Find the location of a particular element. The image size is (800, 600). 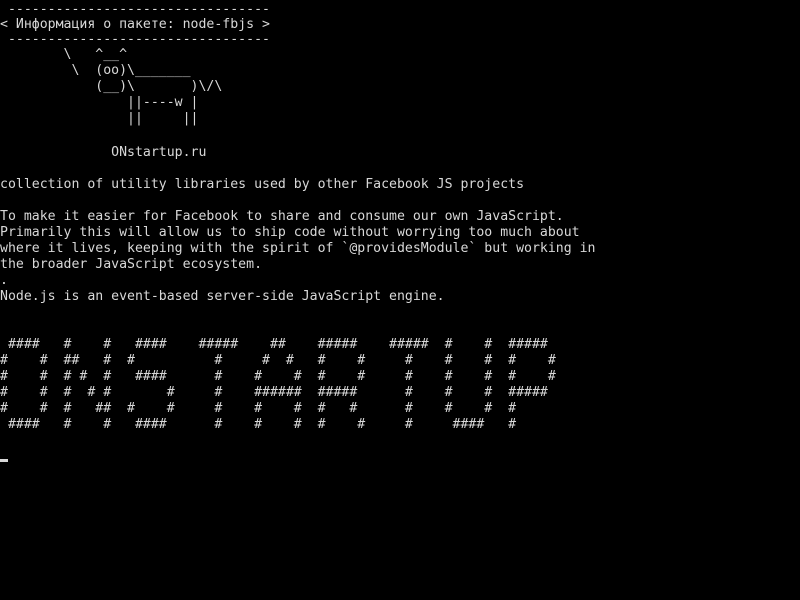

site-name: ONstartup.ru is located at coordinates (103, 152).